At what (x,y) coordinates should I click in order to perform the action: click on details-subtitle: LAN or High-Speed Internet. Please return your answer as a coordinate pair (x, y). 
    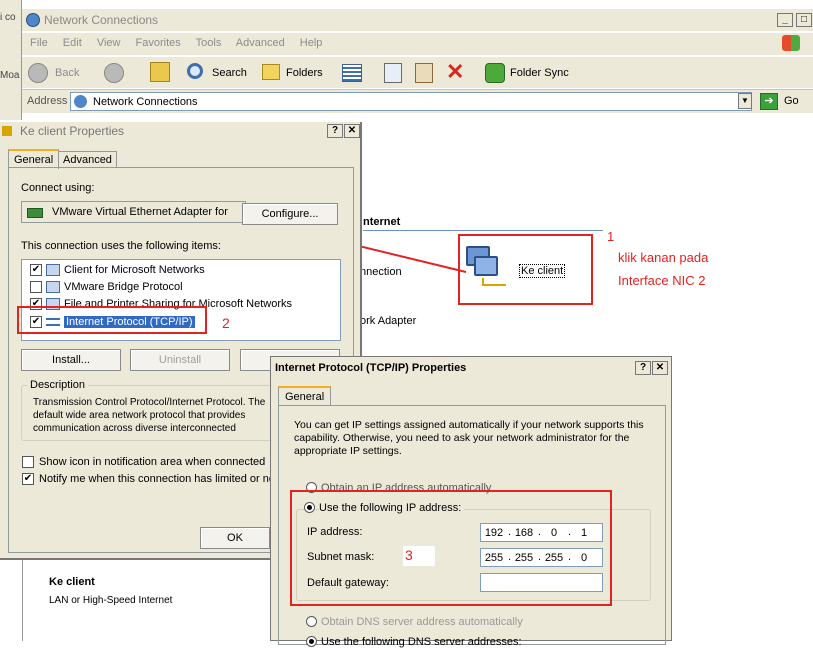
    Looking at the image, I should click on (111, 600).